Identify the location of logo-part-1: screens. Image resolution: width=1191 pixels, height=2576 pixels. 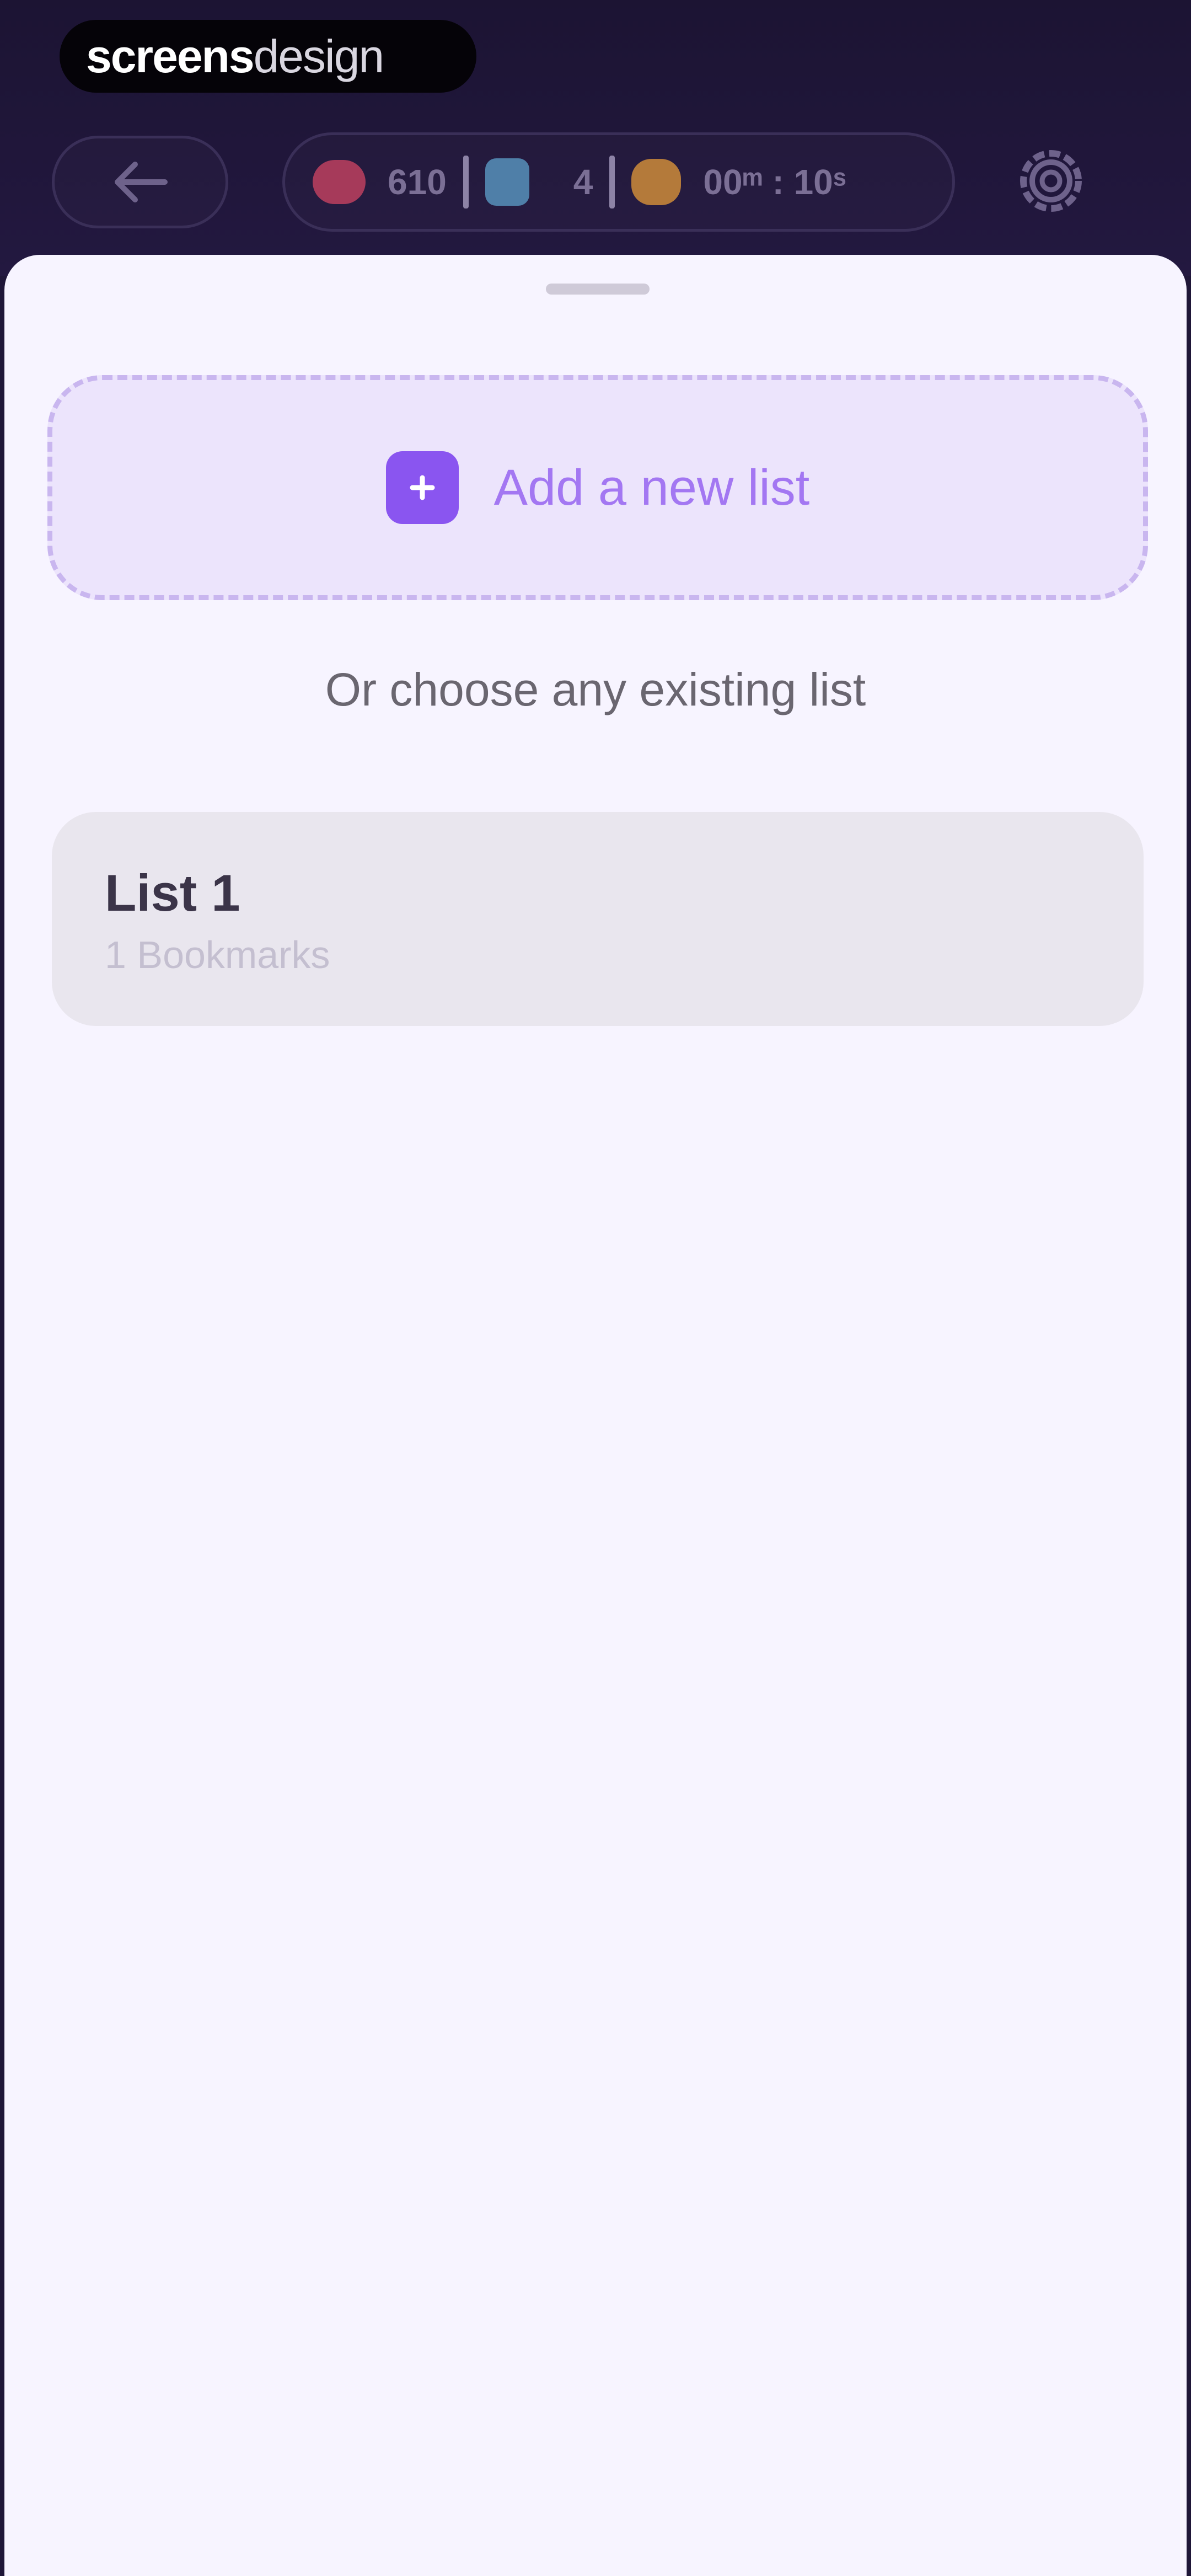
(170, 56).